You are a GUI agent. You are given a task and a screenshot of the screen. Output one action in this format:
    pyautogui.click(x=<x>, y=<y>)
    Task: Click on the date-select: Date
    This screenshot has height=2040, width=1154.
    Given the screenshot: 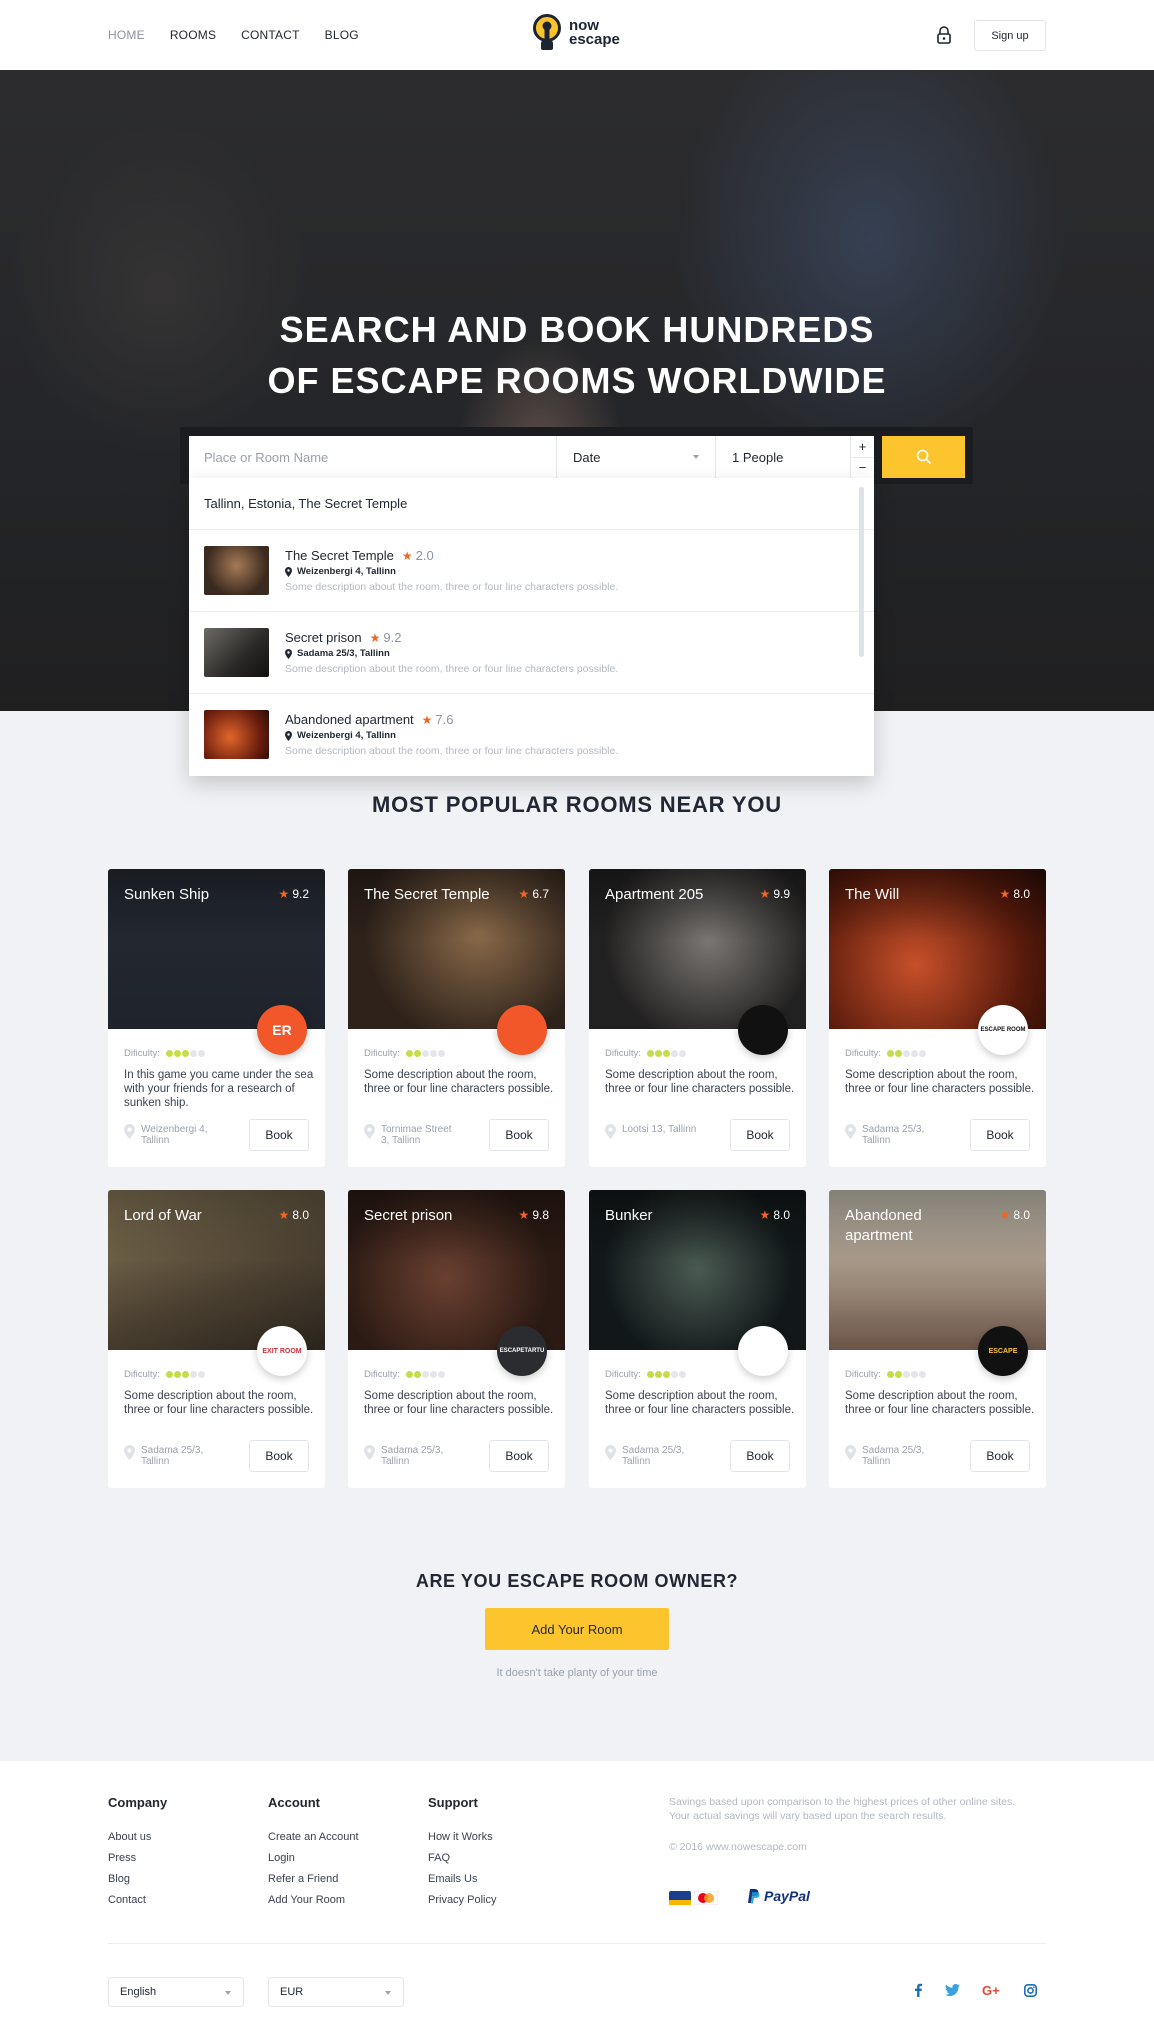 What is the action you would take?
    pyautogui.click(x=635, y=457)
    